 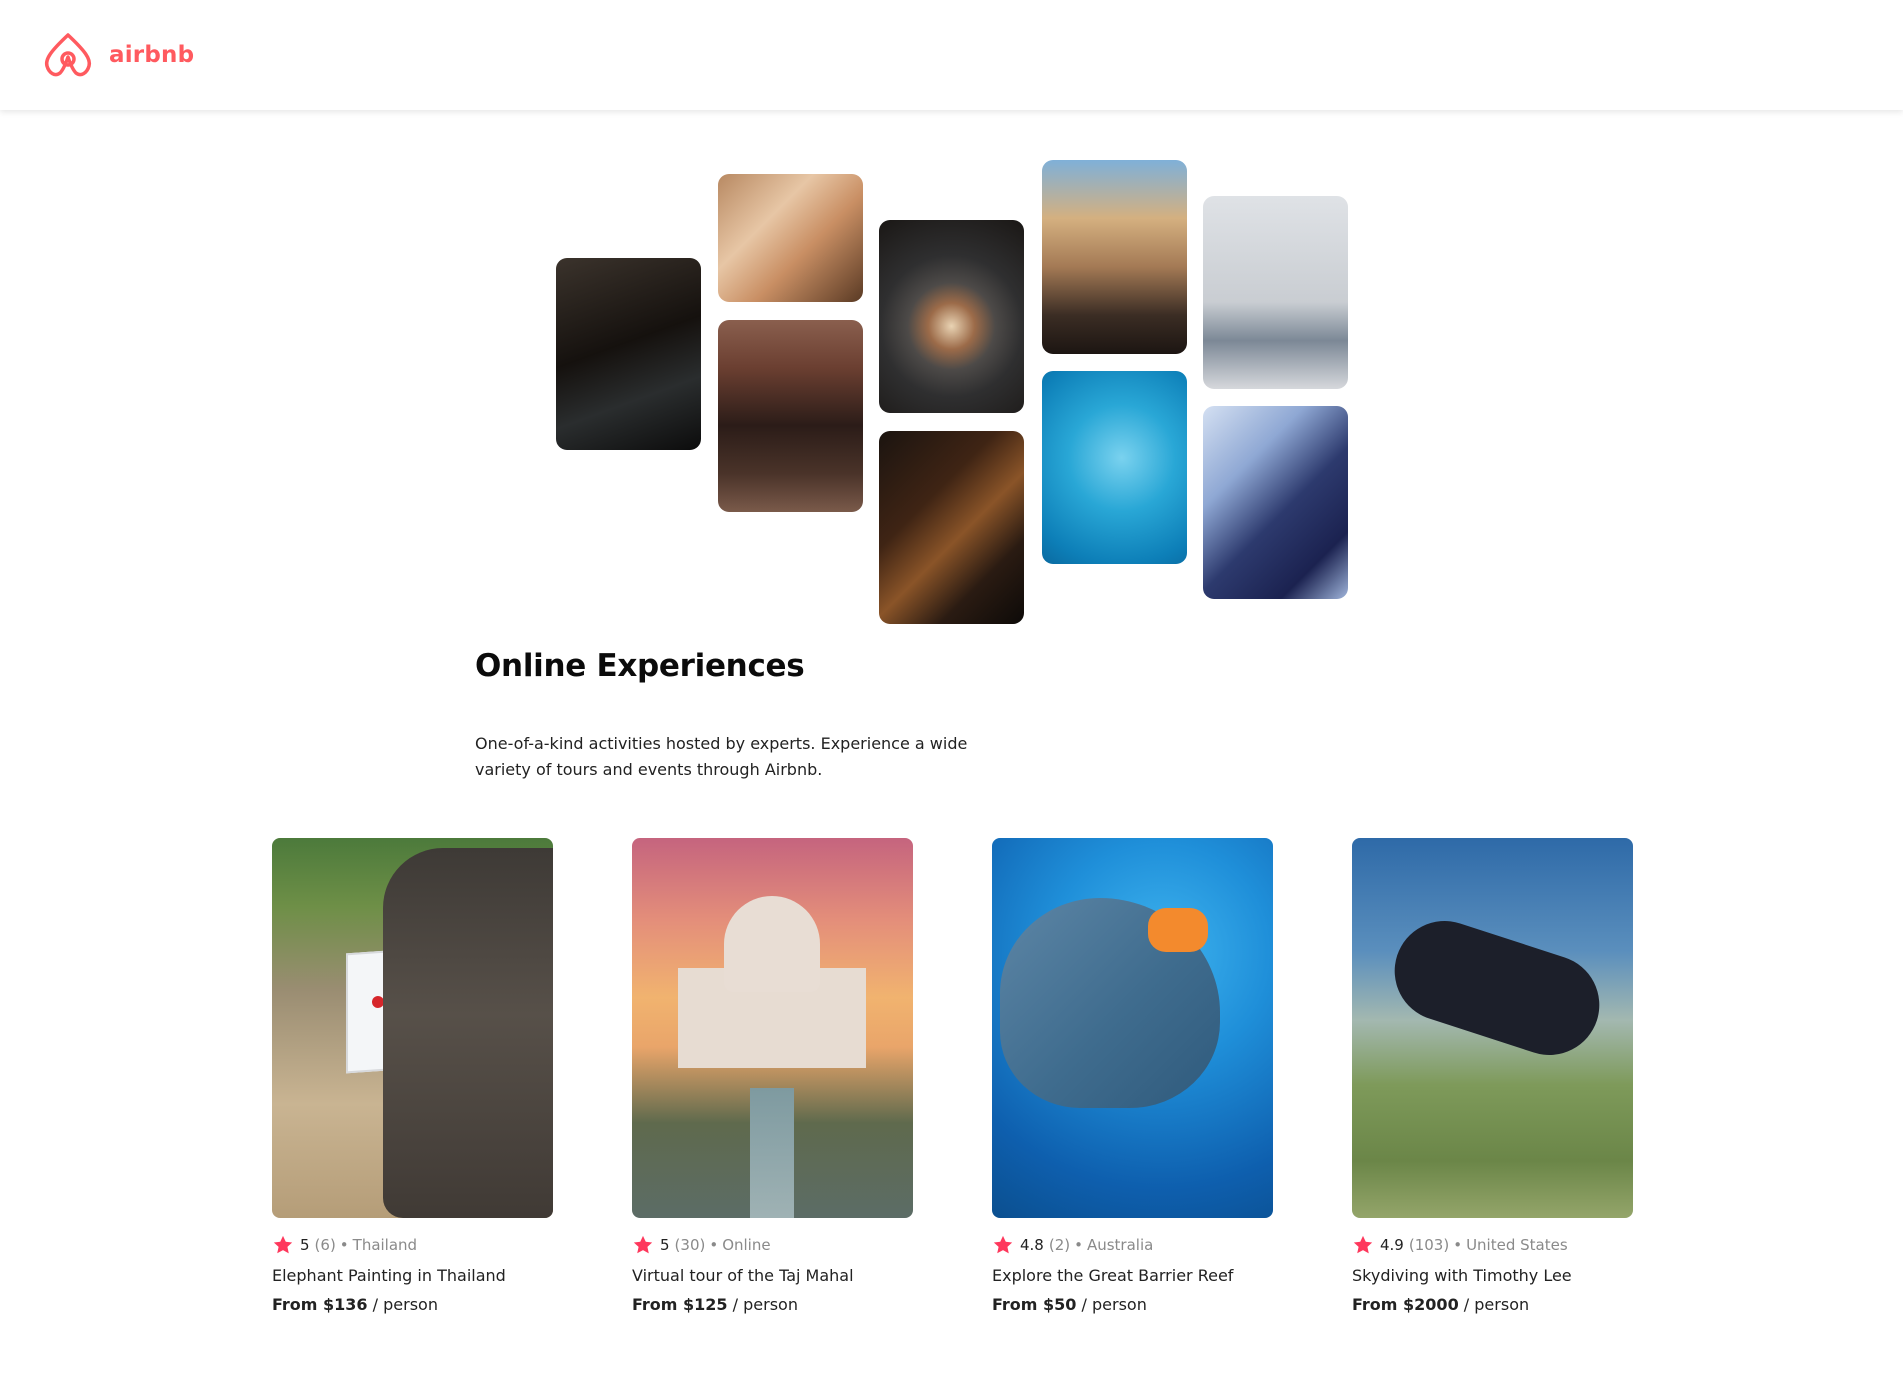 What do you see at coordinates (1275, 292) in the screenshot?
I see `hero-photo-meditating` at bounding box center [1275, 292].